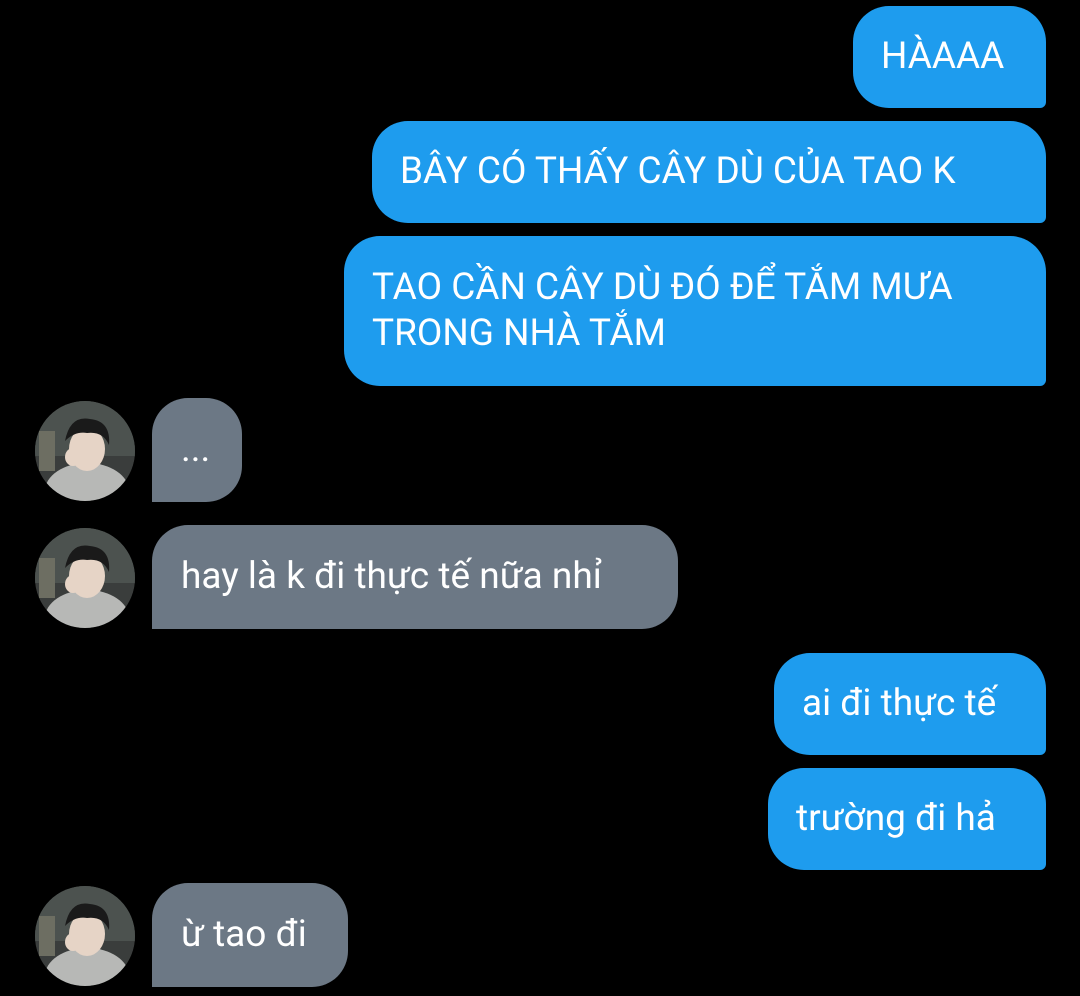 The width and height of the screenshot is (1080, 996). What do you see at coordinates (896, 818) in the screenshot?
I see `message-text: trường đi hả` at bounding box center [896, 818].